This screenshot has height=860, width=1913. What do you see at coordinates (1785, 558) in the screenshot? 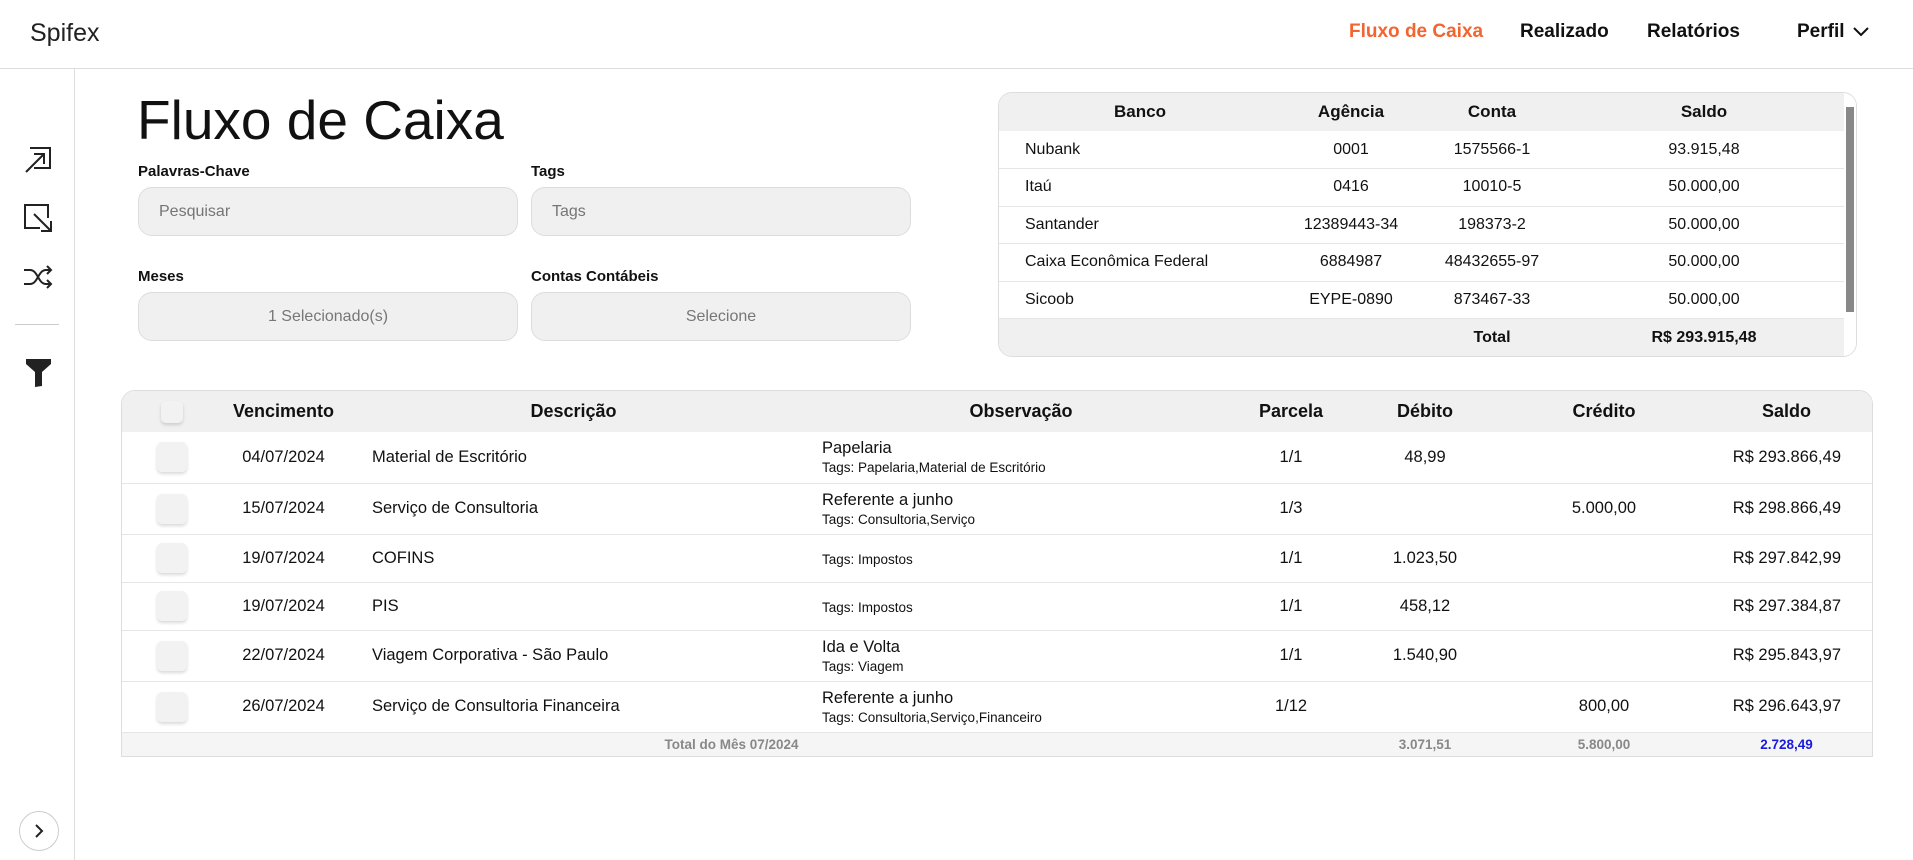
I see `balance: R$ 297.842,99` at bounding box center [1785, 558].